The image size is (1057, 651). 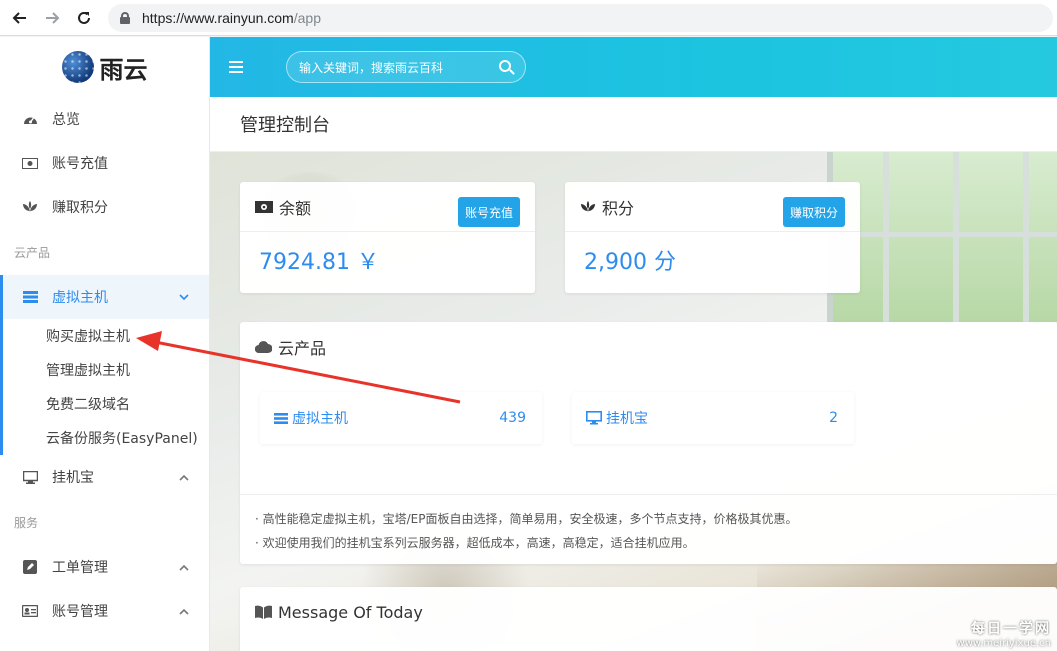 What do you see at coordinates (80, 208) in the screenshot?
I see `sidebar-item-label: 赚取积分` at bounding box center [80, 208].